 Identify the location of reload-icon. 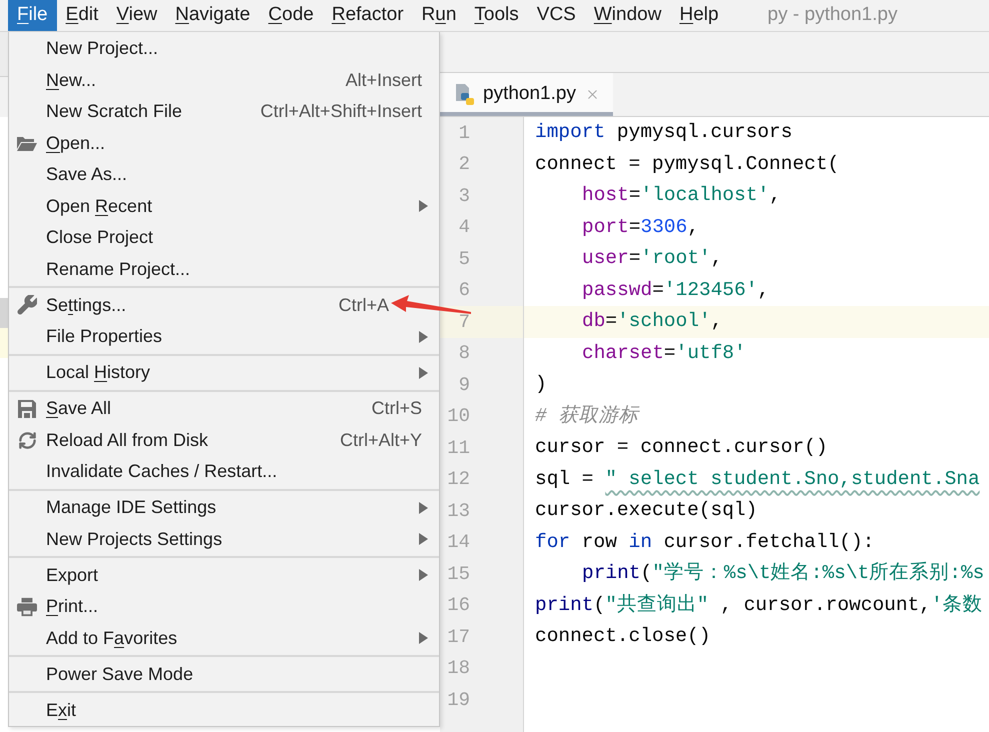
(27, 440).